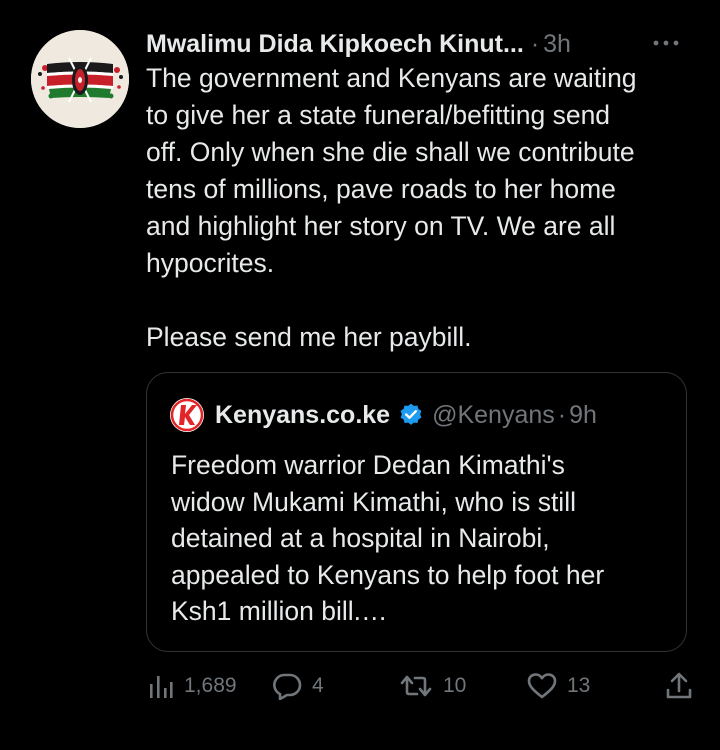  I want to click on author-avatar, so click(80, 79).